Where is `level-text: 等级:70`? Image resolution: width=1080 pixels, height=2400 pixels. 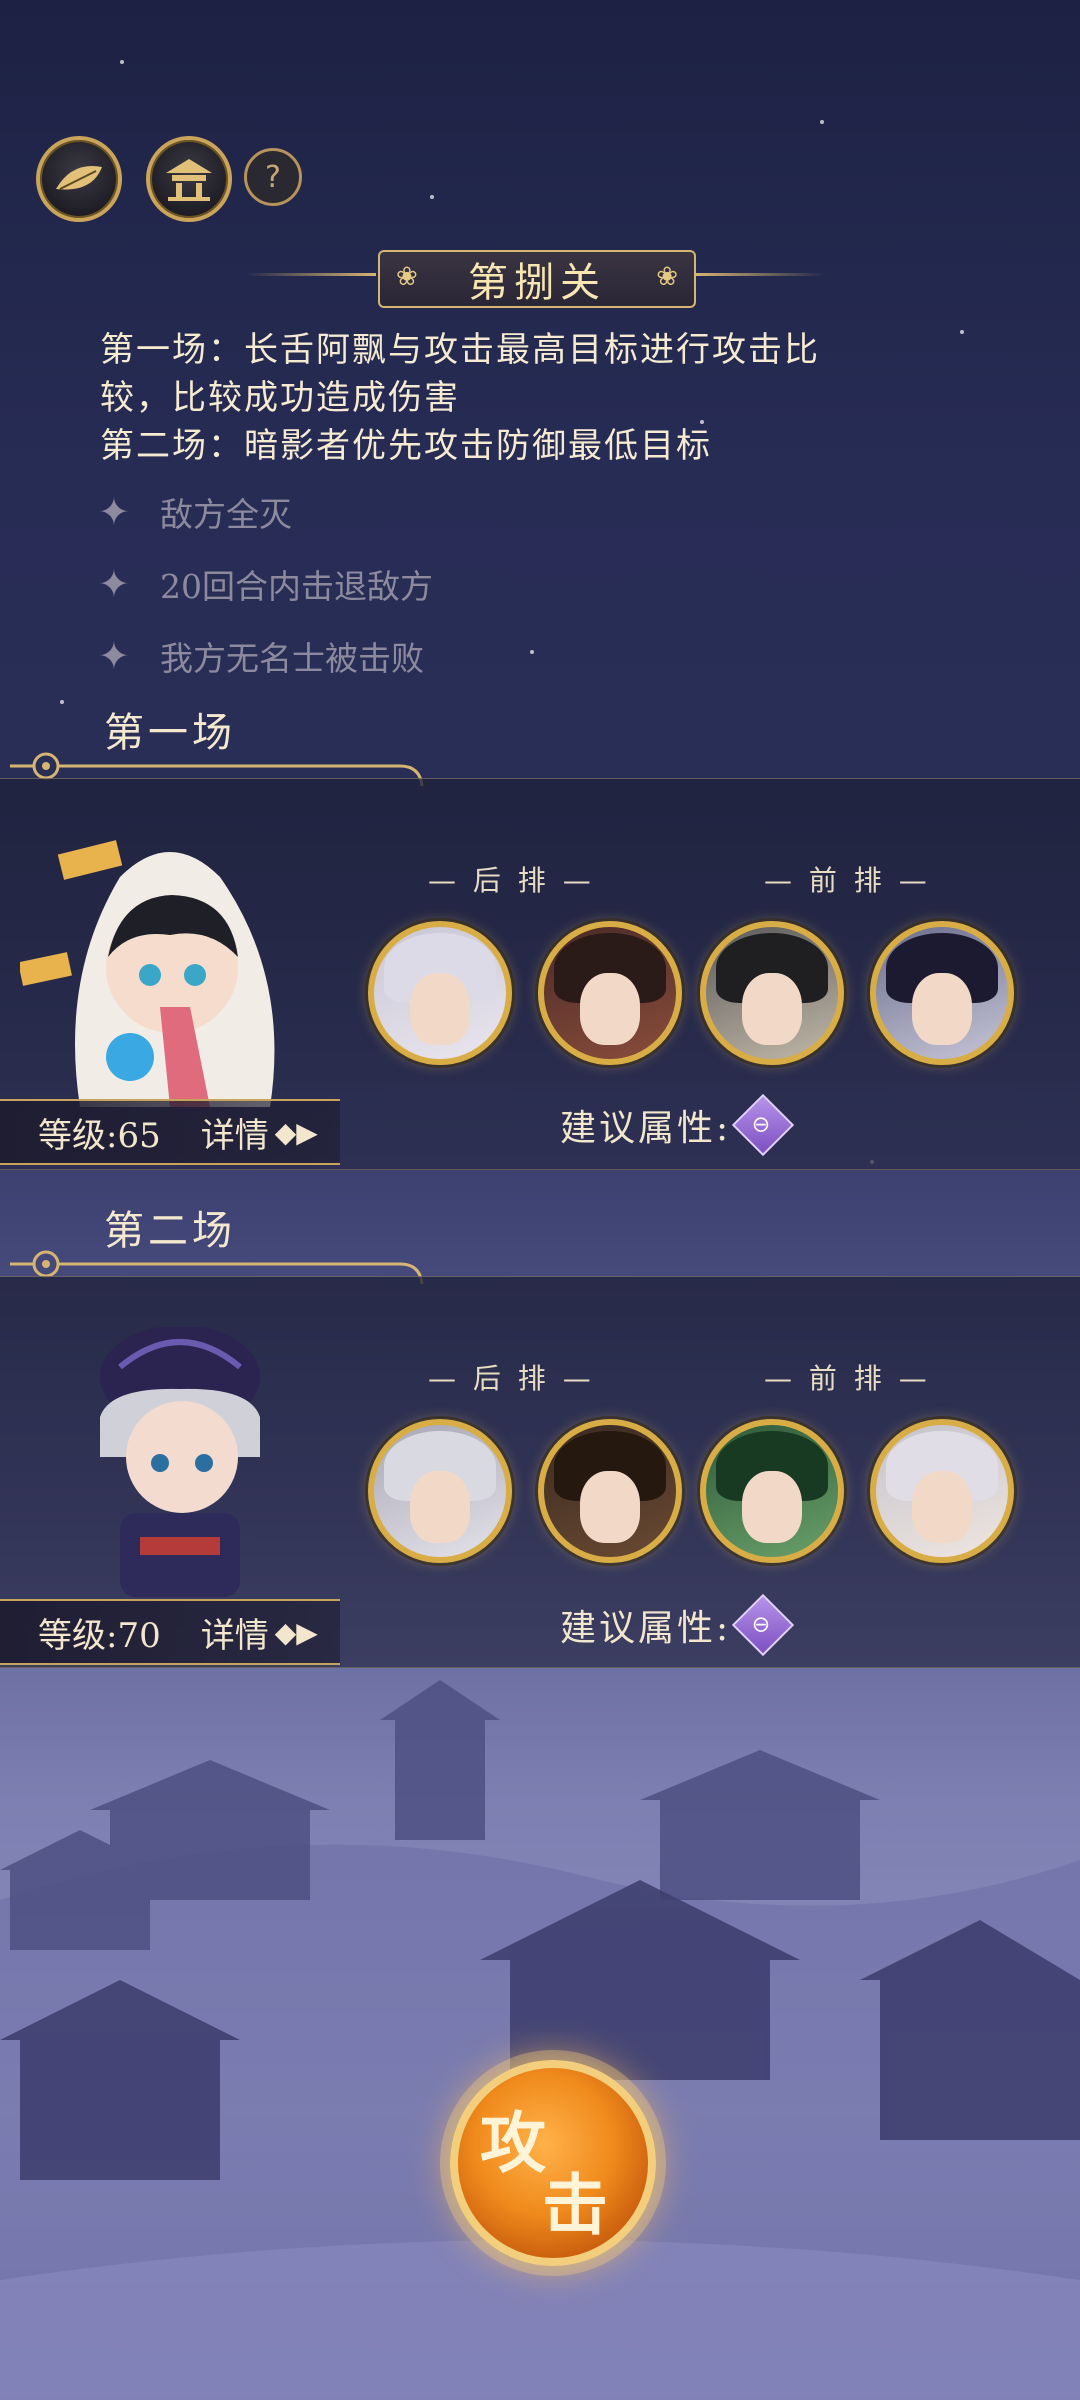
level-text: 等级:70 is located at coordinates (99, 1635).